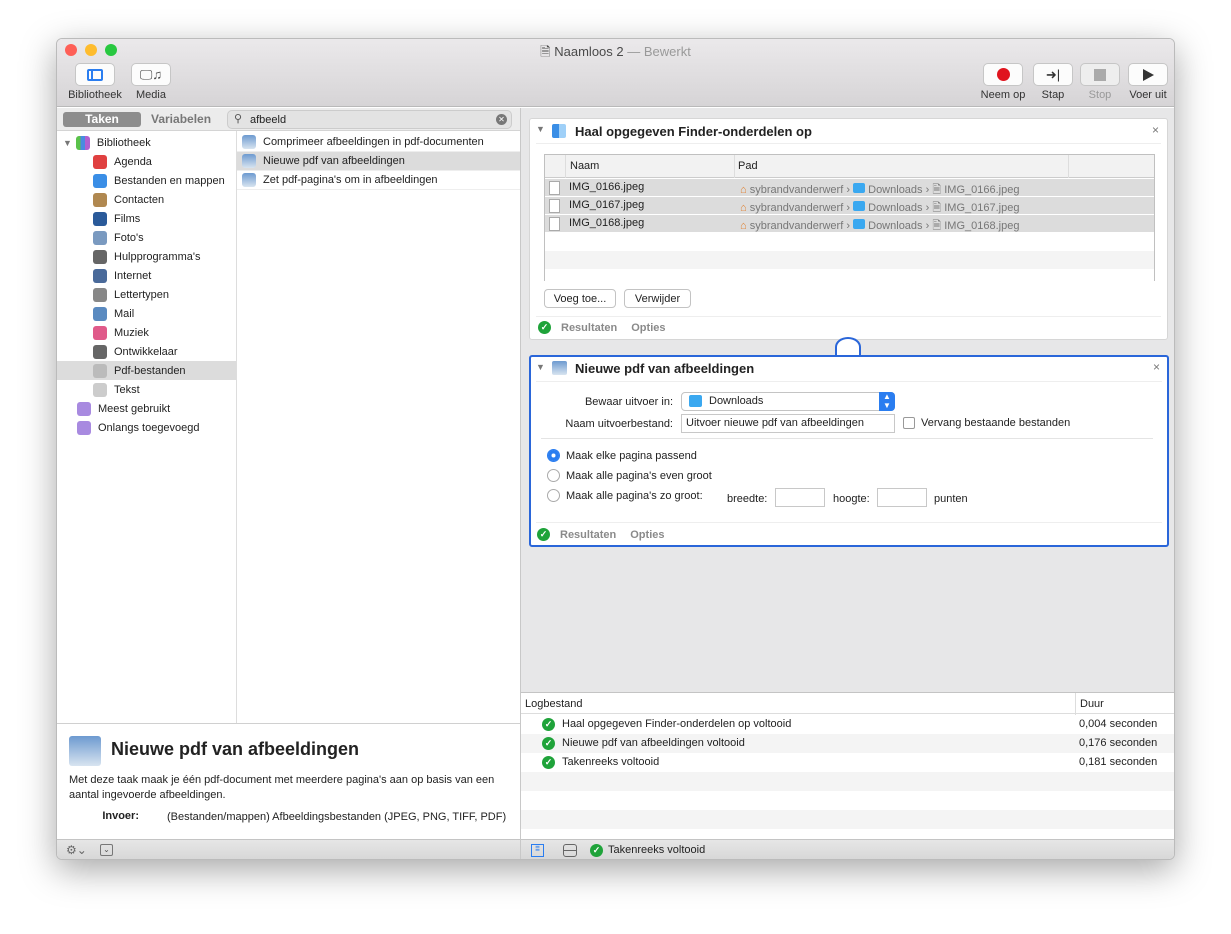 This screenshot has height=934, width=1231. Describe the element at coordinates (146, 199) in the screenshot. I see `category-item: Contacten` at that location.